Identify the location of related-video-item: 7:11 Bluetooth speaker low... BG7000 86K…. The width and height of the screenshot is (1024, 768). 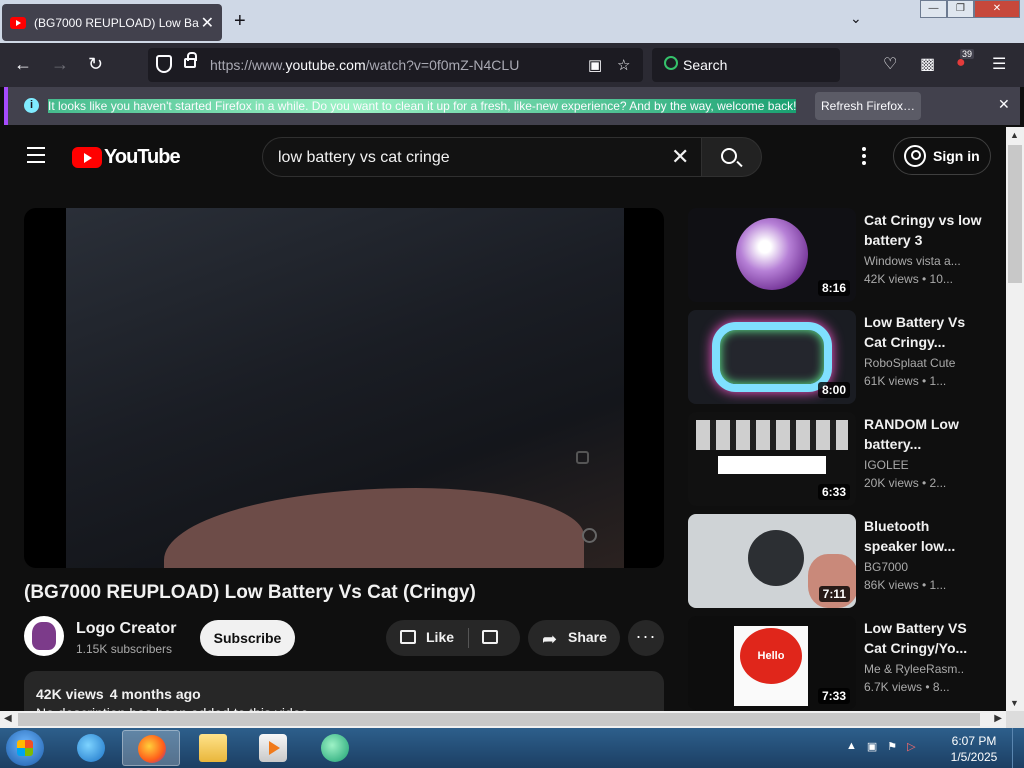
(838, 561).